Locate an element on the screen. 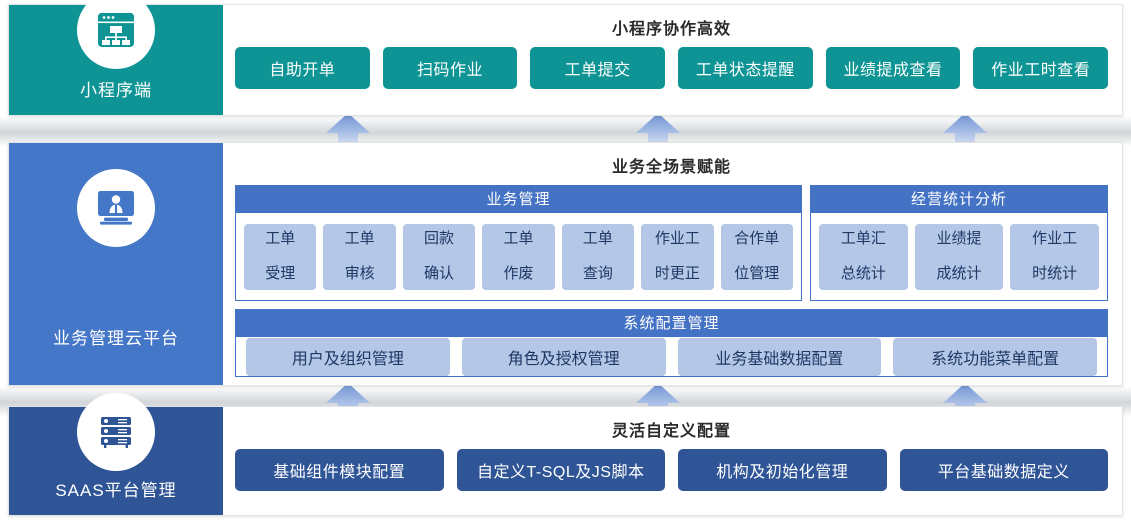 The width and height of the screenshot is (1131, 520). chip-line: 成统计 is located at coordinates (959, 274).